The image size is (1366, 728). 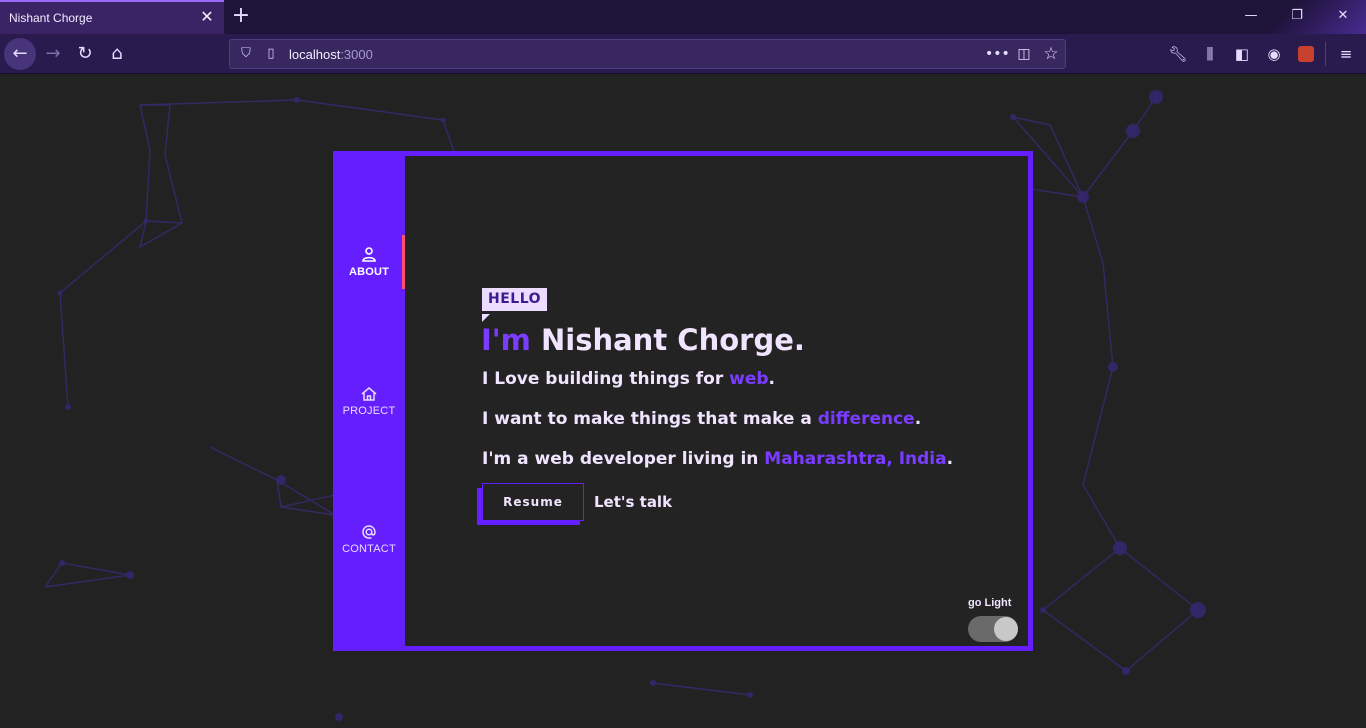 I want to click on sidebar-item-contact: CONTACT, so click(x=369, y=551).